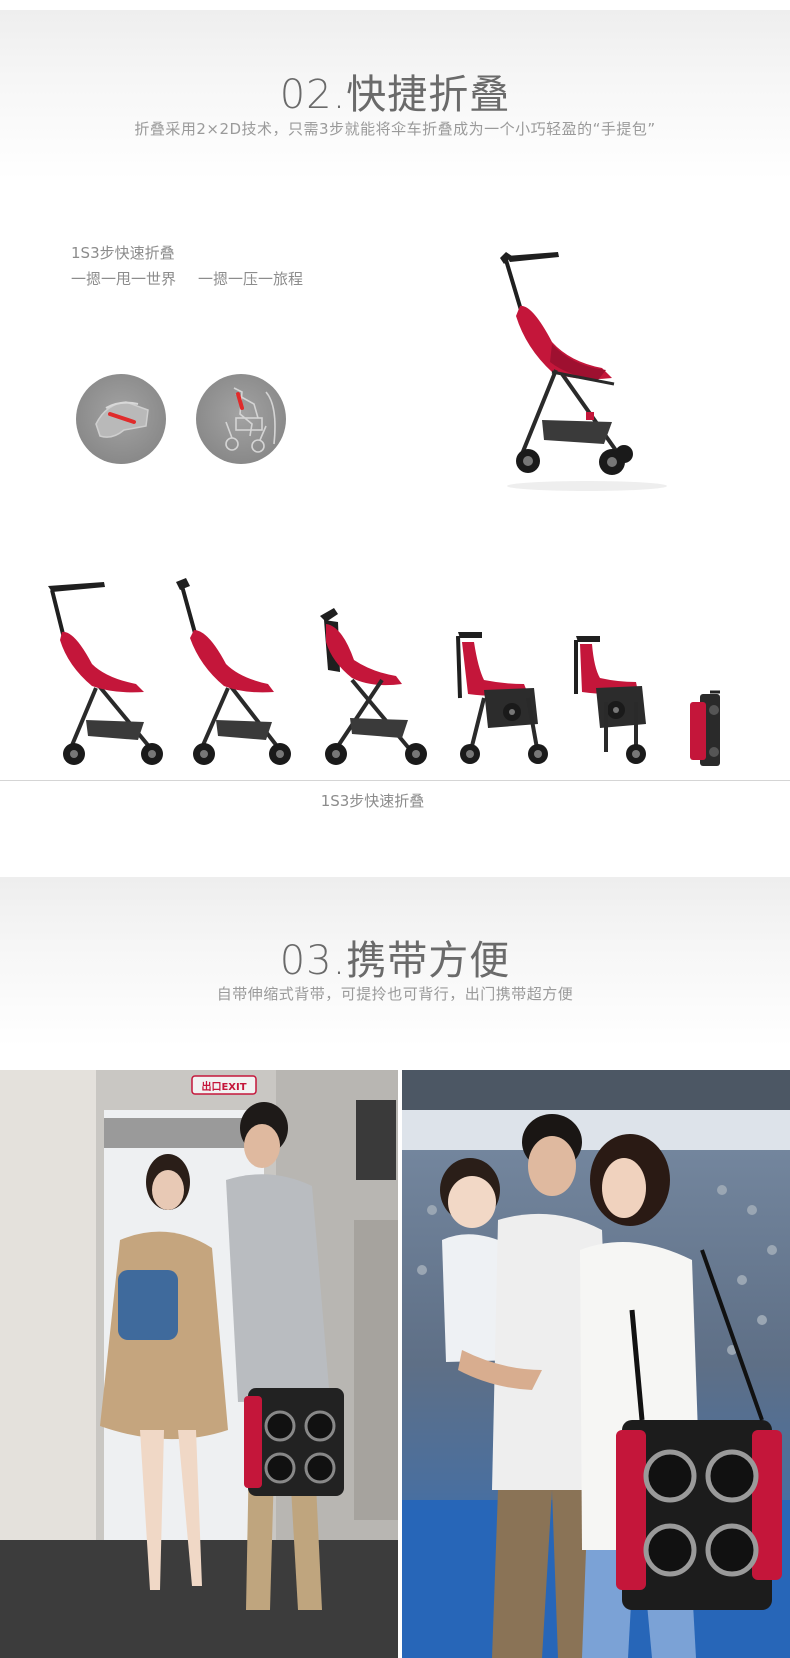 The image size is (790, 1658). Describe the element at coordinates (395, 780) in the screenshot. I see `fold-divider` at that location.